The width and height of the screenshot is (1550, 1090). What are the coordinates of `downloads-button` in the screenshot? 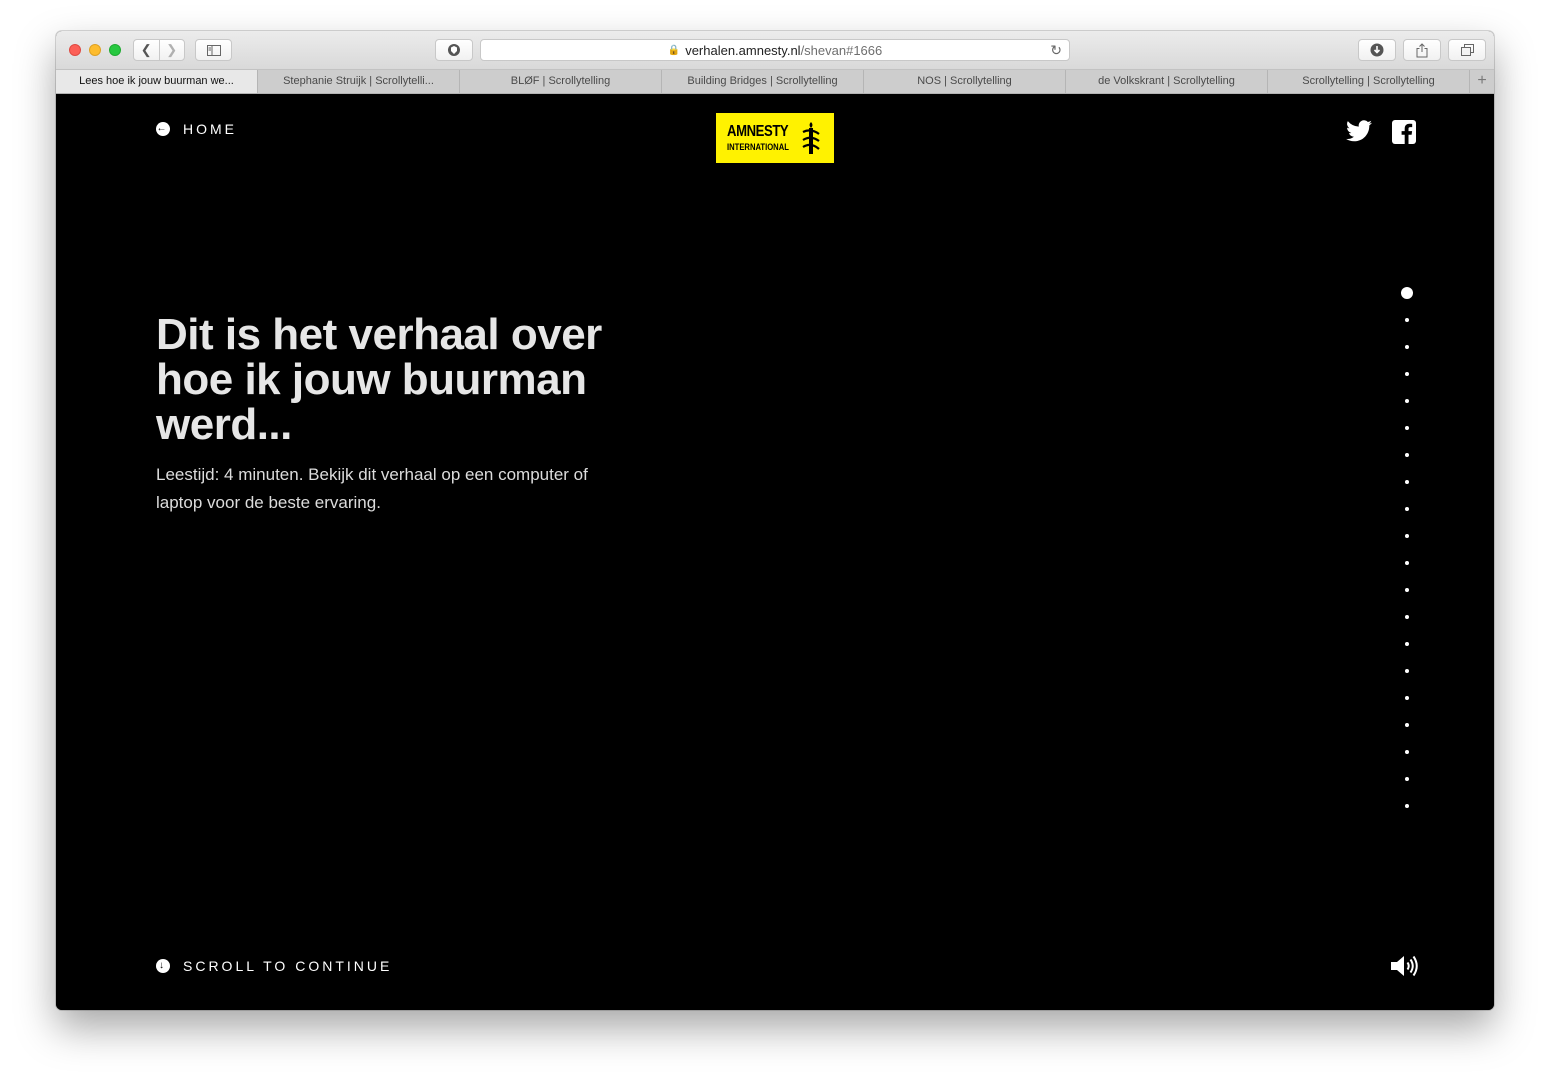 It's located at (1377, 50).